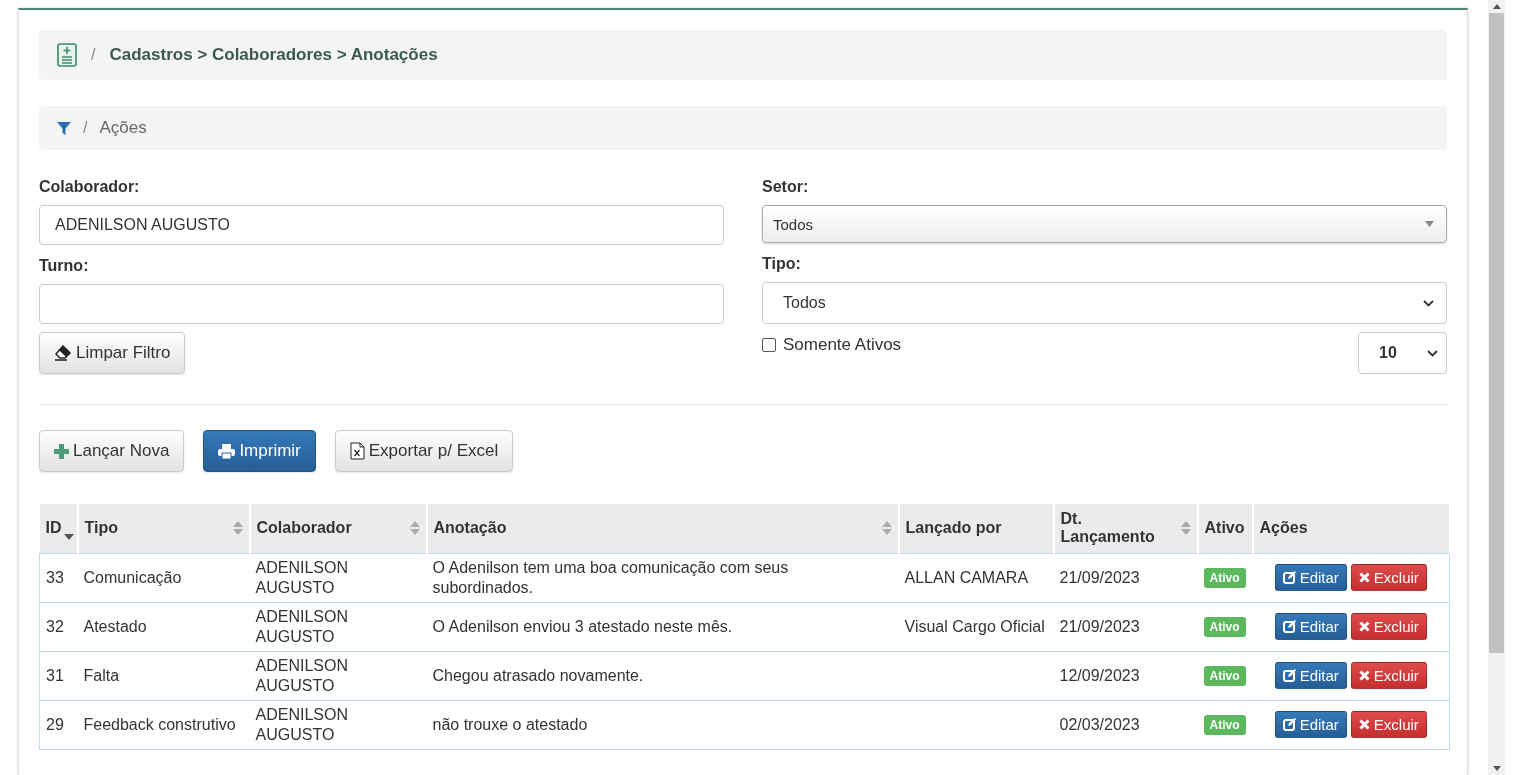 This screenshot has height=775, width=1520. What do you see at coordinates (58, 724) in the screenshot?
I see `table-cell: 29` at bounding box center [58, 724].